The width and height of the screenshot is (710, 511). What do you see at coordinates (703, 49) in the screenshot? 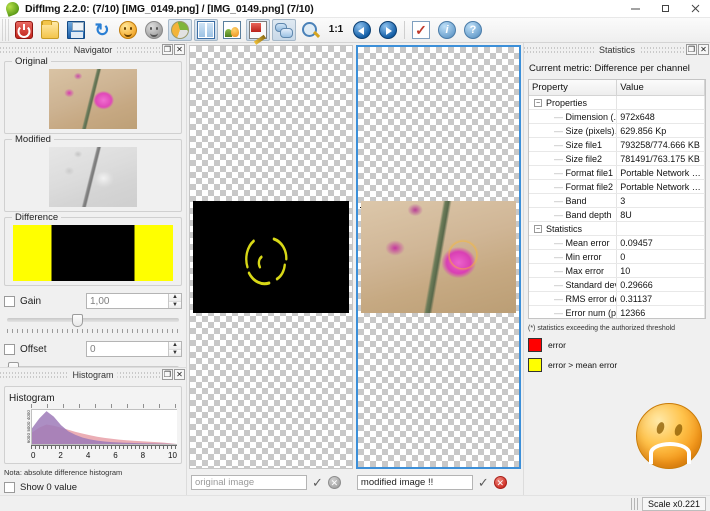
I see `statistics-close-button: ✕` at bounding box center [703, 49].